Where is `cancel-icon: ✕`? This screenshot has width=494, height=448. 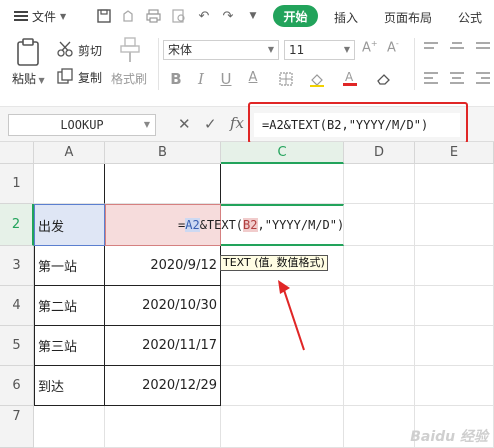
cancel-icon: ✕ is located at coordinates (184, 124).